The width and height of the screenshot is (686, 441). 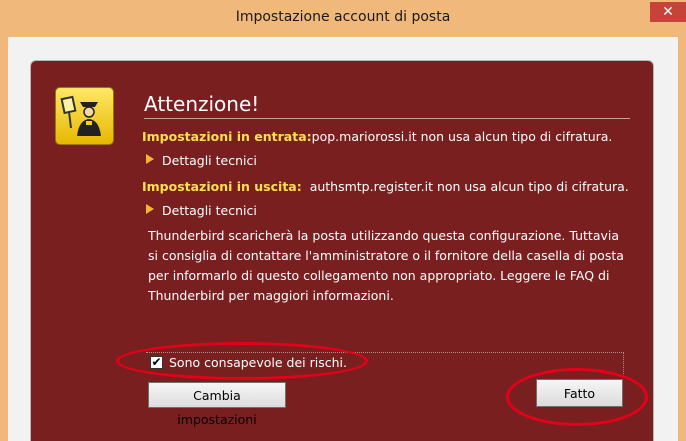 What do you see at coordinates (209, 210) in the screenshot?
I see `outgoing-details-toggle: Dettagli tecnici` at bounding box center [209, 210].